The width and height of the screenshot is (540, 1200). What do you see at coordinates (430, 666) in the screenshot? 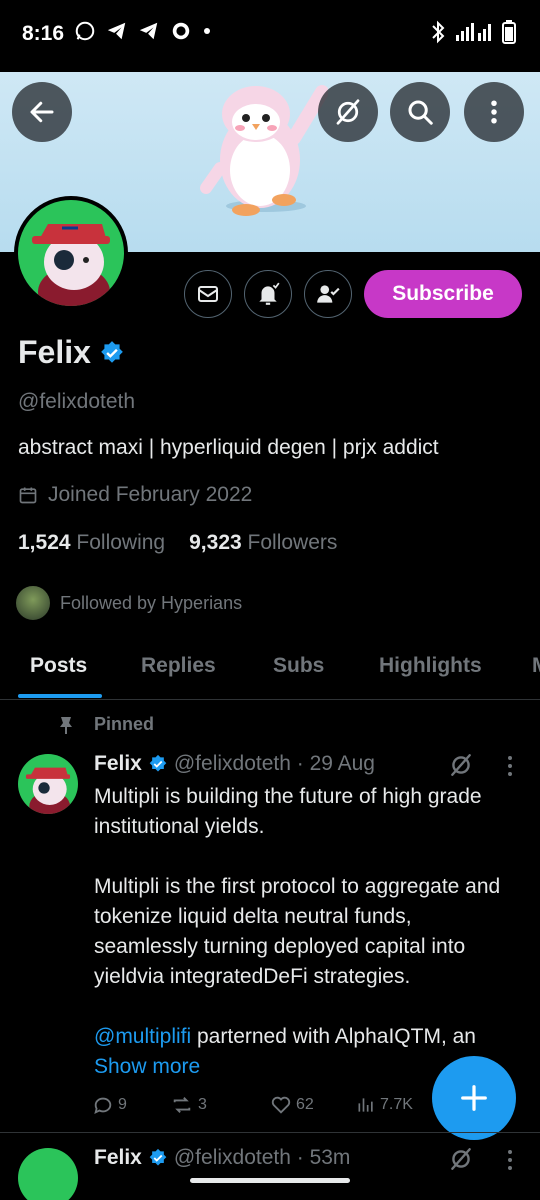
I see `tab-highlights: Highlights` at bounding box center [430, 666].